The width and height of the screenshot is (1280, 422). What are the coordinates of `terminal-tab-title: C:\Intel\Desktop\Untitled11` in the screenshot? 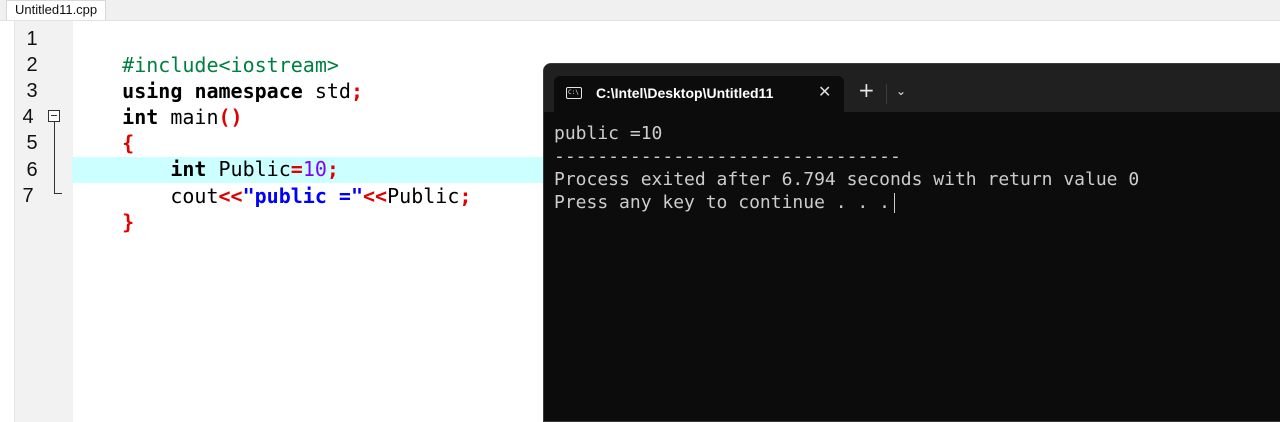 It's located at (685, 93).